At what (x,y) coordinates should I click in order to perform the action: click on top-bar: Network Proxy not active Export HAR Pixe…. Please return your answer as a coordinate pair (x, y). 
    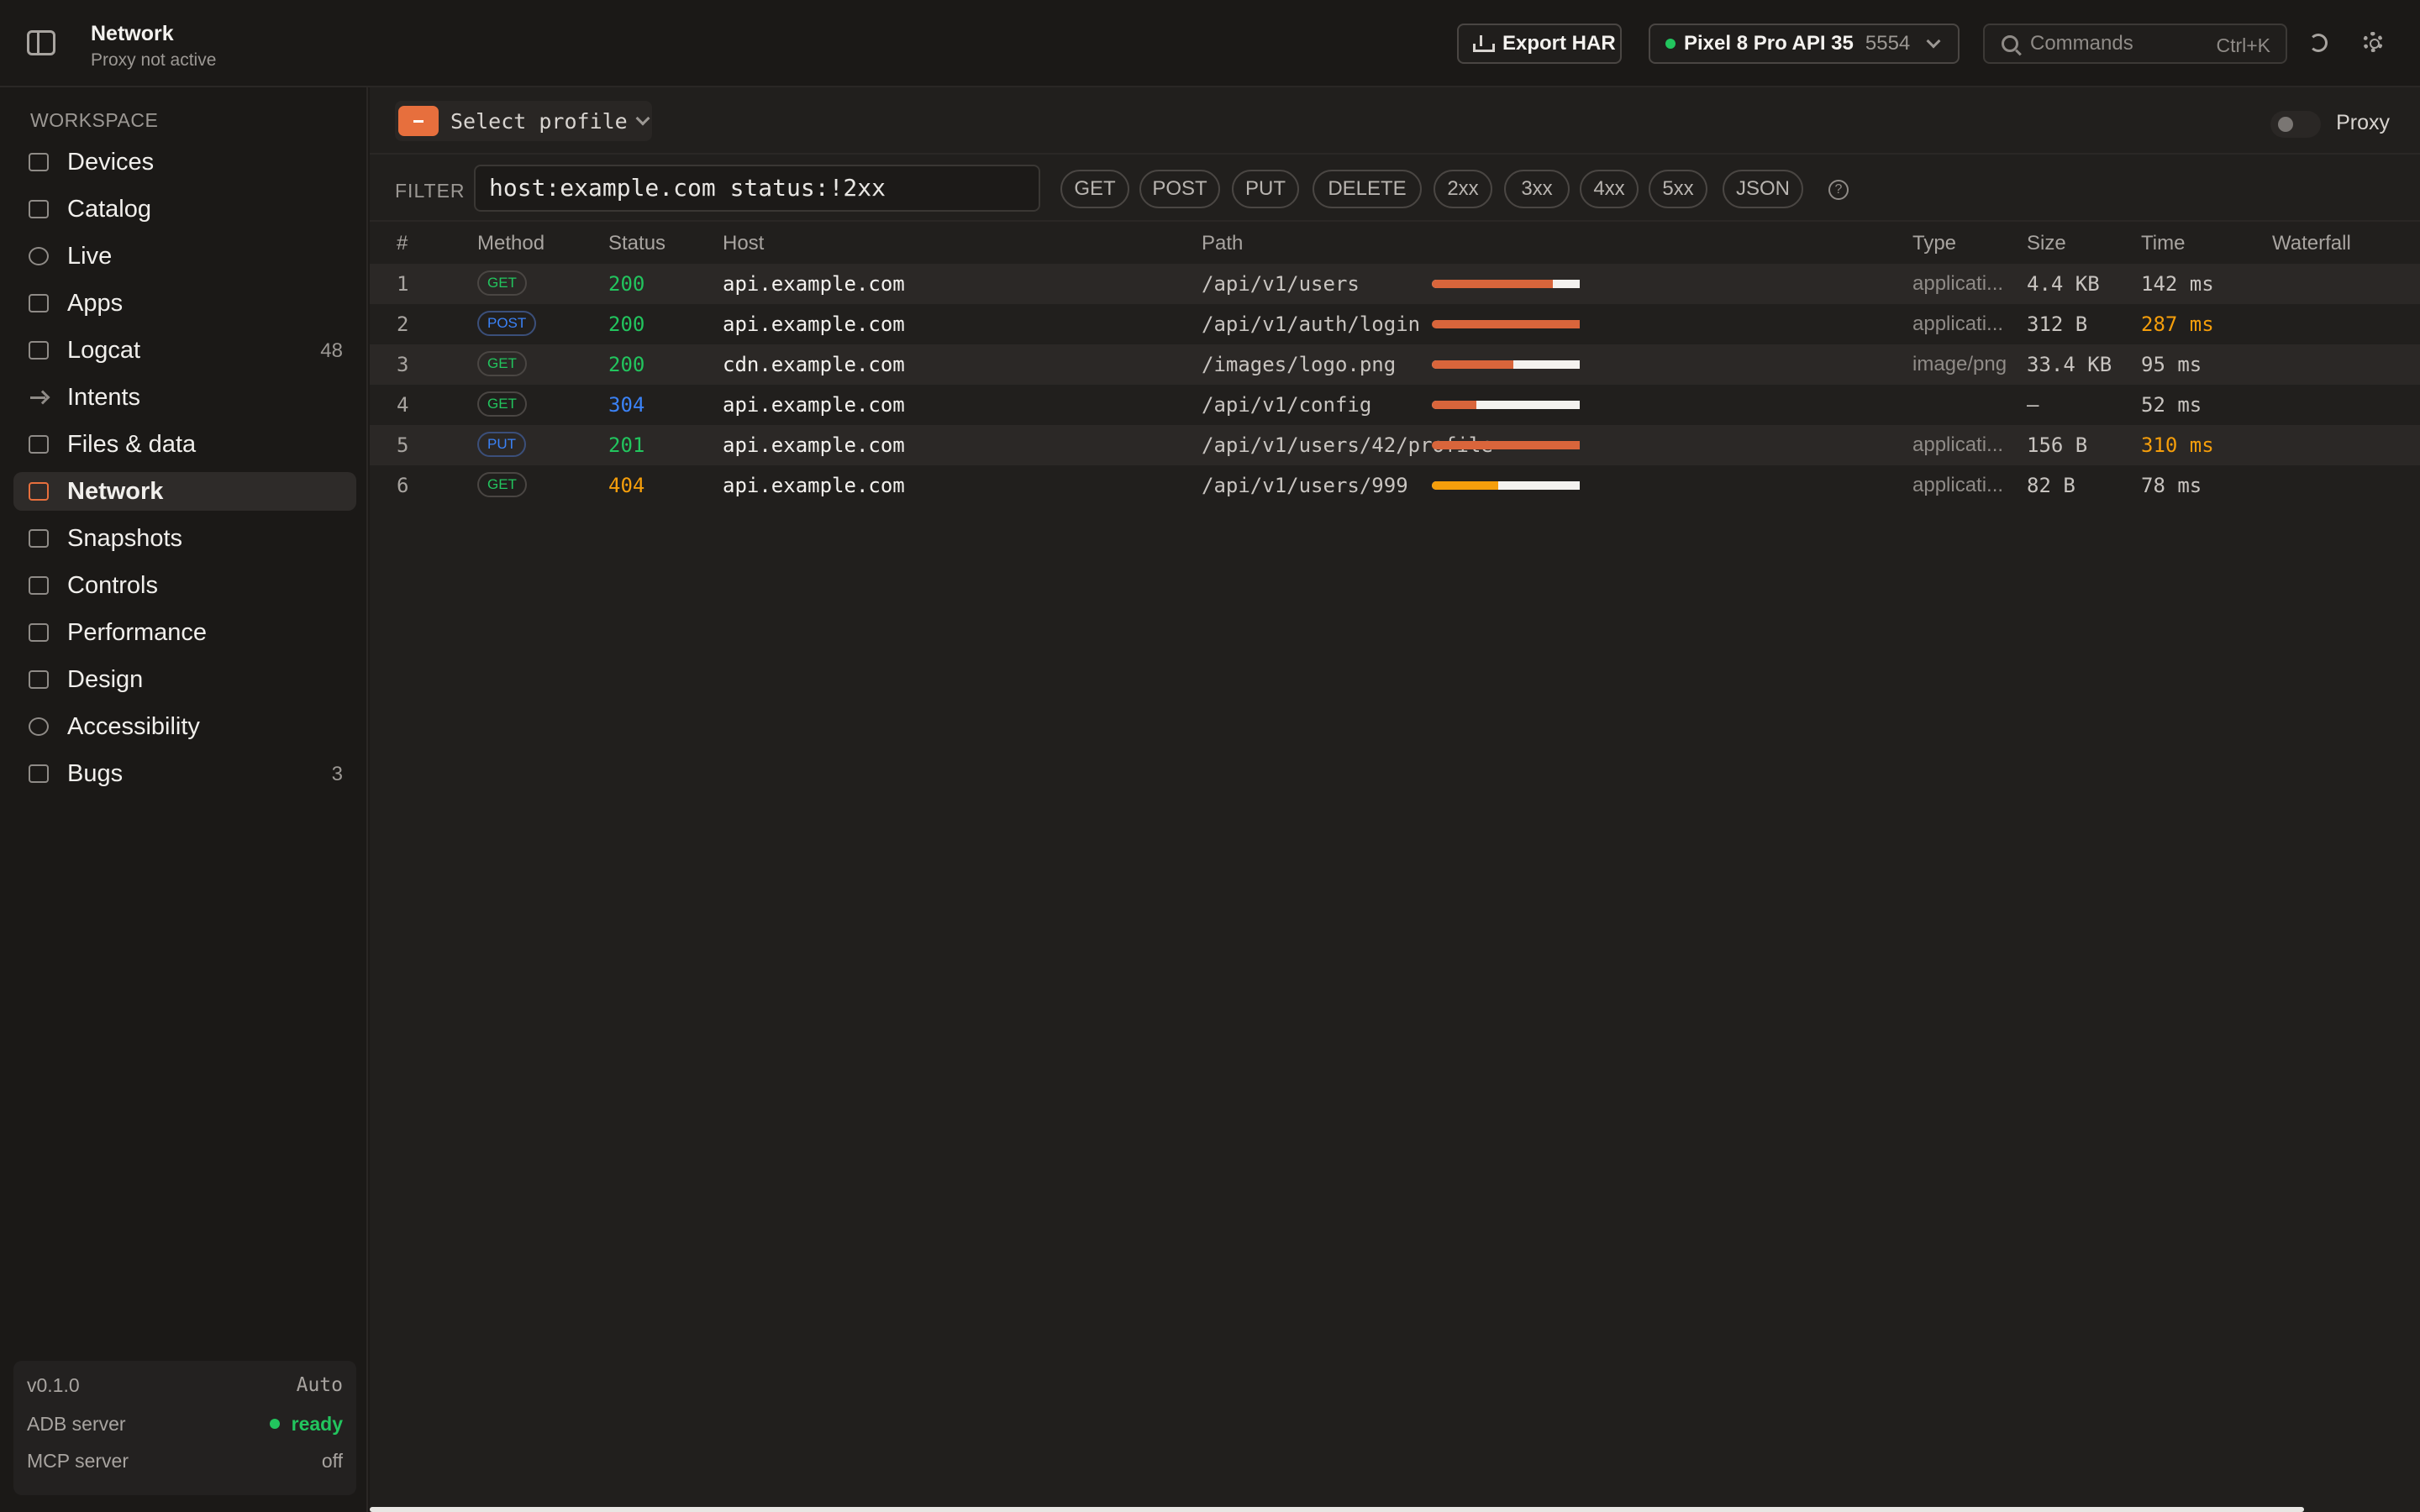
    Looking at the image, I should click on (1210, 43).